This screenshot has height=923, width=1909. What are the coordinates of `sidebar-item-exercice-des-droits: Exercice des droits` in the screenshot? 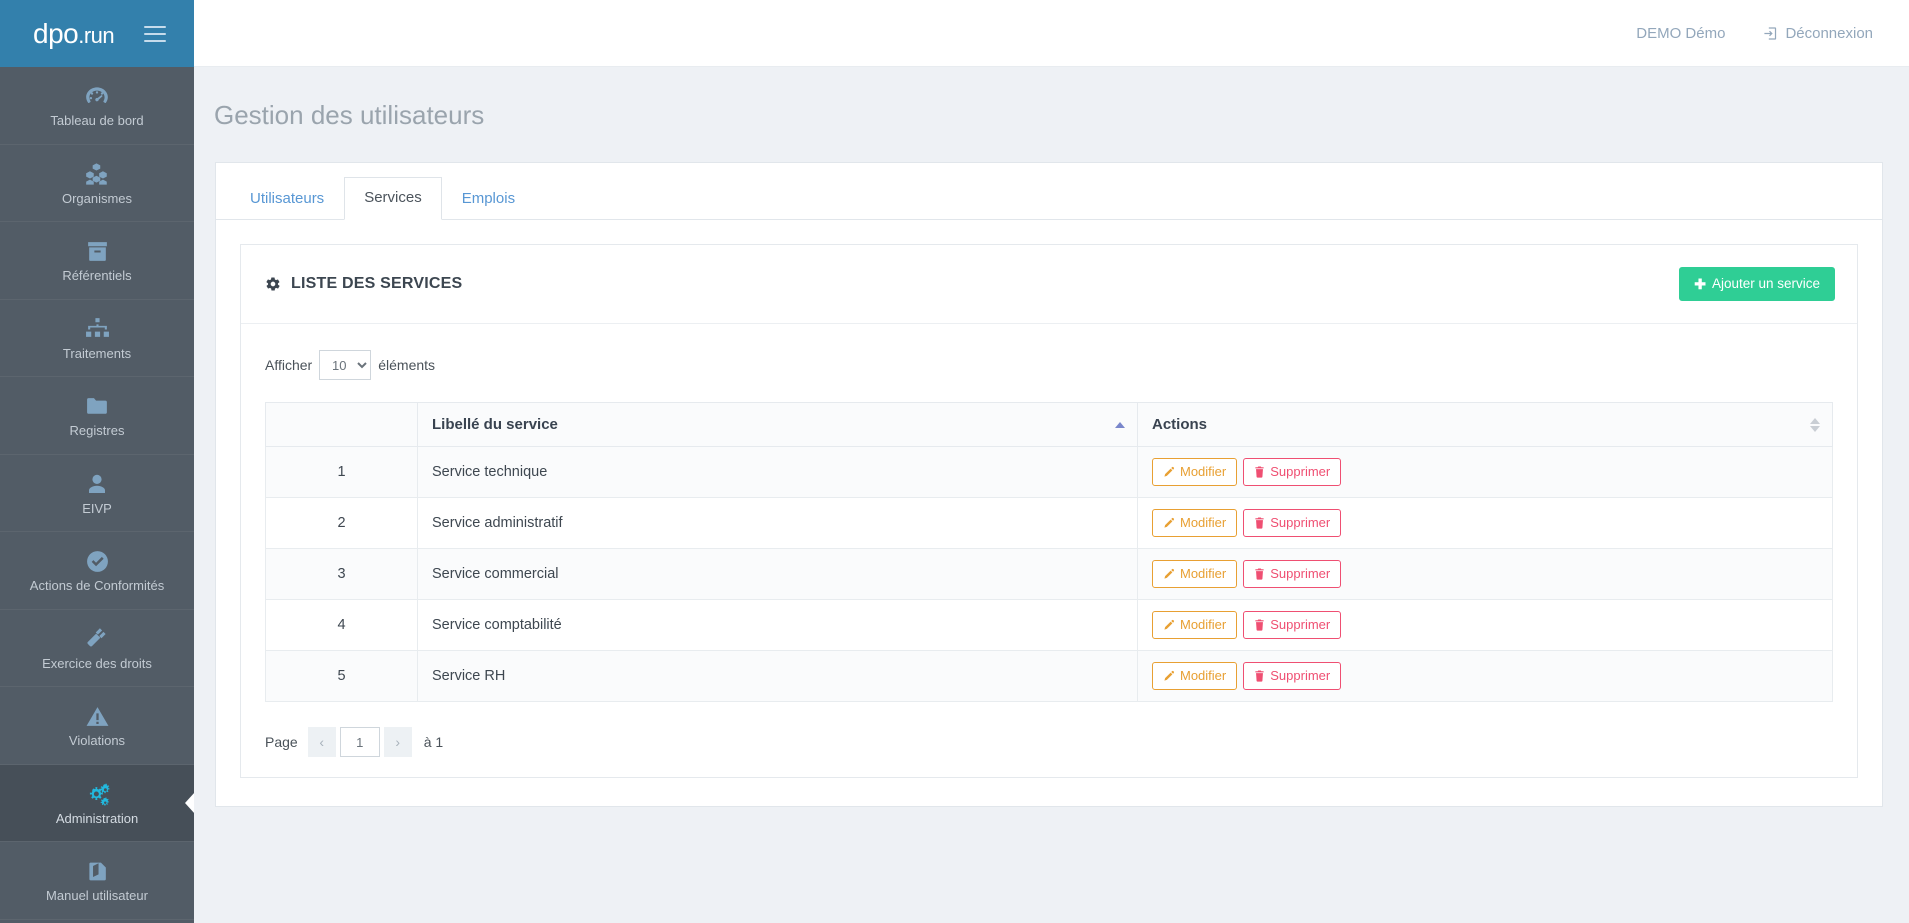 It's located at (97, 648).